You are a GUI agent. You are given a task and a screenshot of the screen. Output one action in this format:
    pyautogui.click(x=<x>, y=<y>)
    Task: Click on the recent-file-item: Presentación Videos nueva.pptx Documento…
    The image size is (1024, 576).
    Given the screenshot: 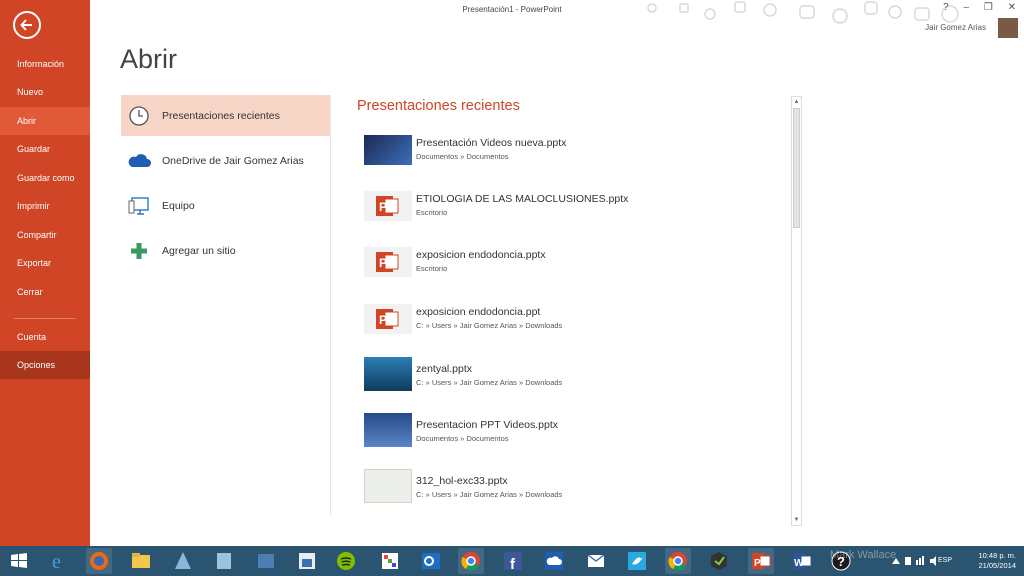 What is the action you would take?
    pyautogui.click(x=572, y=159)
    